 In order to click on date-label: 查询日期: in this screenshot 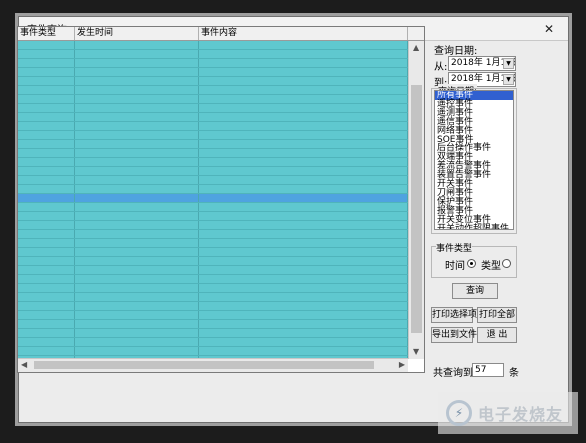, I will do `click(456, 51)`.